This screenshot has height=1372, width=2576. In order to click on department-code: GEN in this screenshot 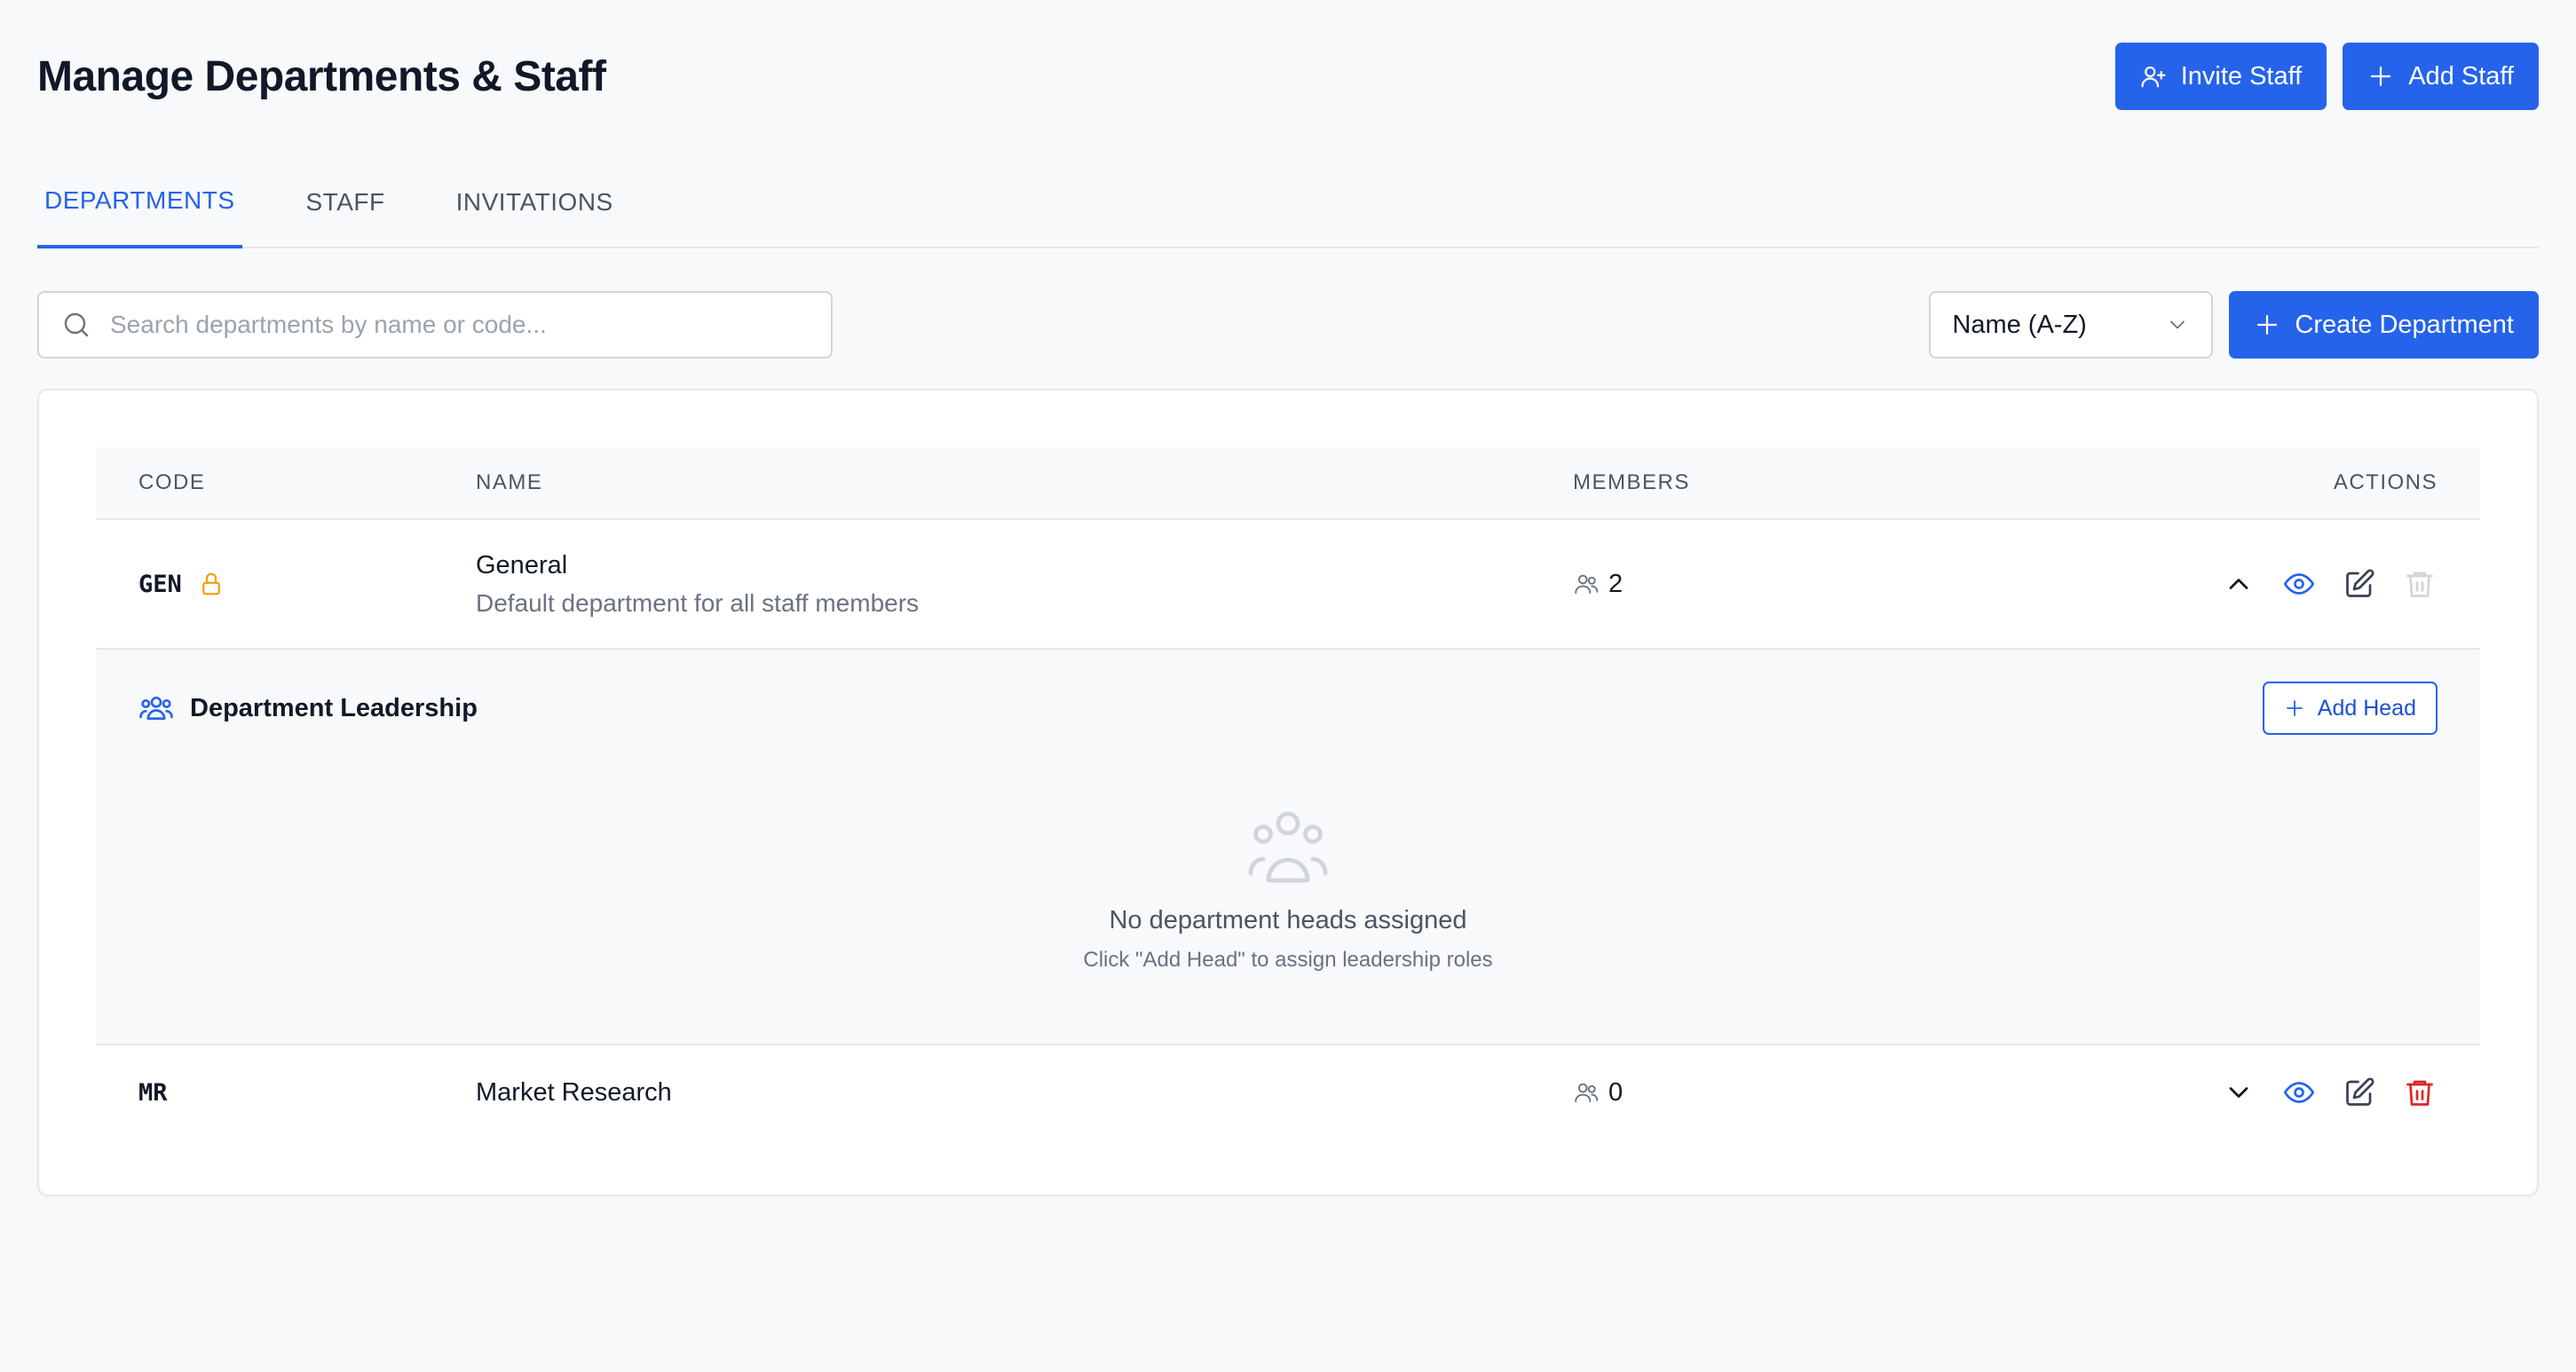, I will do `click(160, 584)`.